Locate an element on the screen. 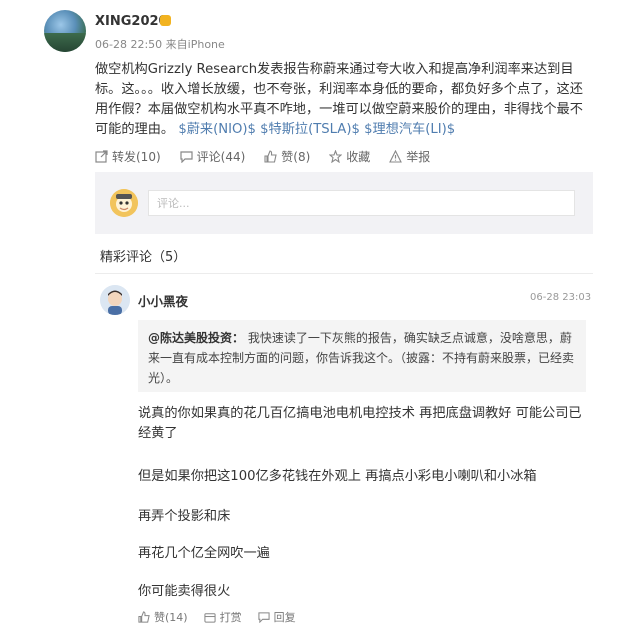 The image size is (641, 627). comment-like-button: 赞(14) is located at coordinates (163, 617).